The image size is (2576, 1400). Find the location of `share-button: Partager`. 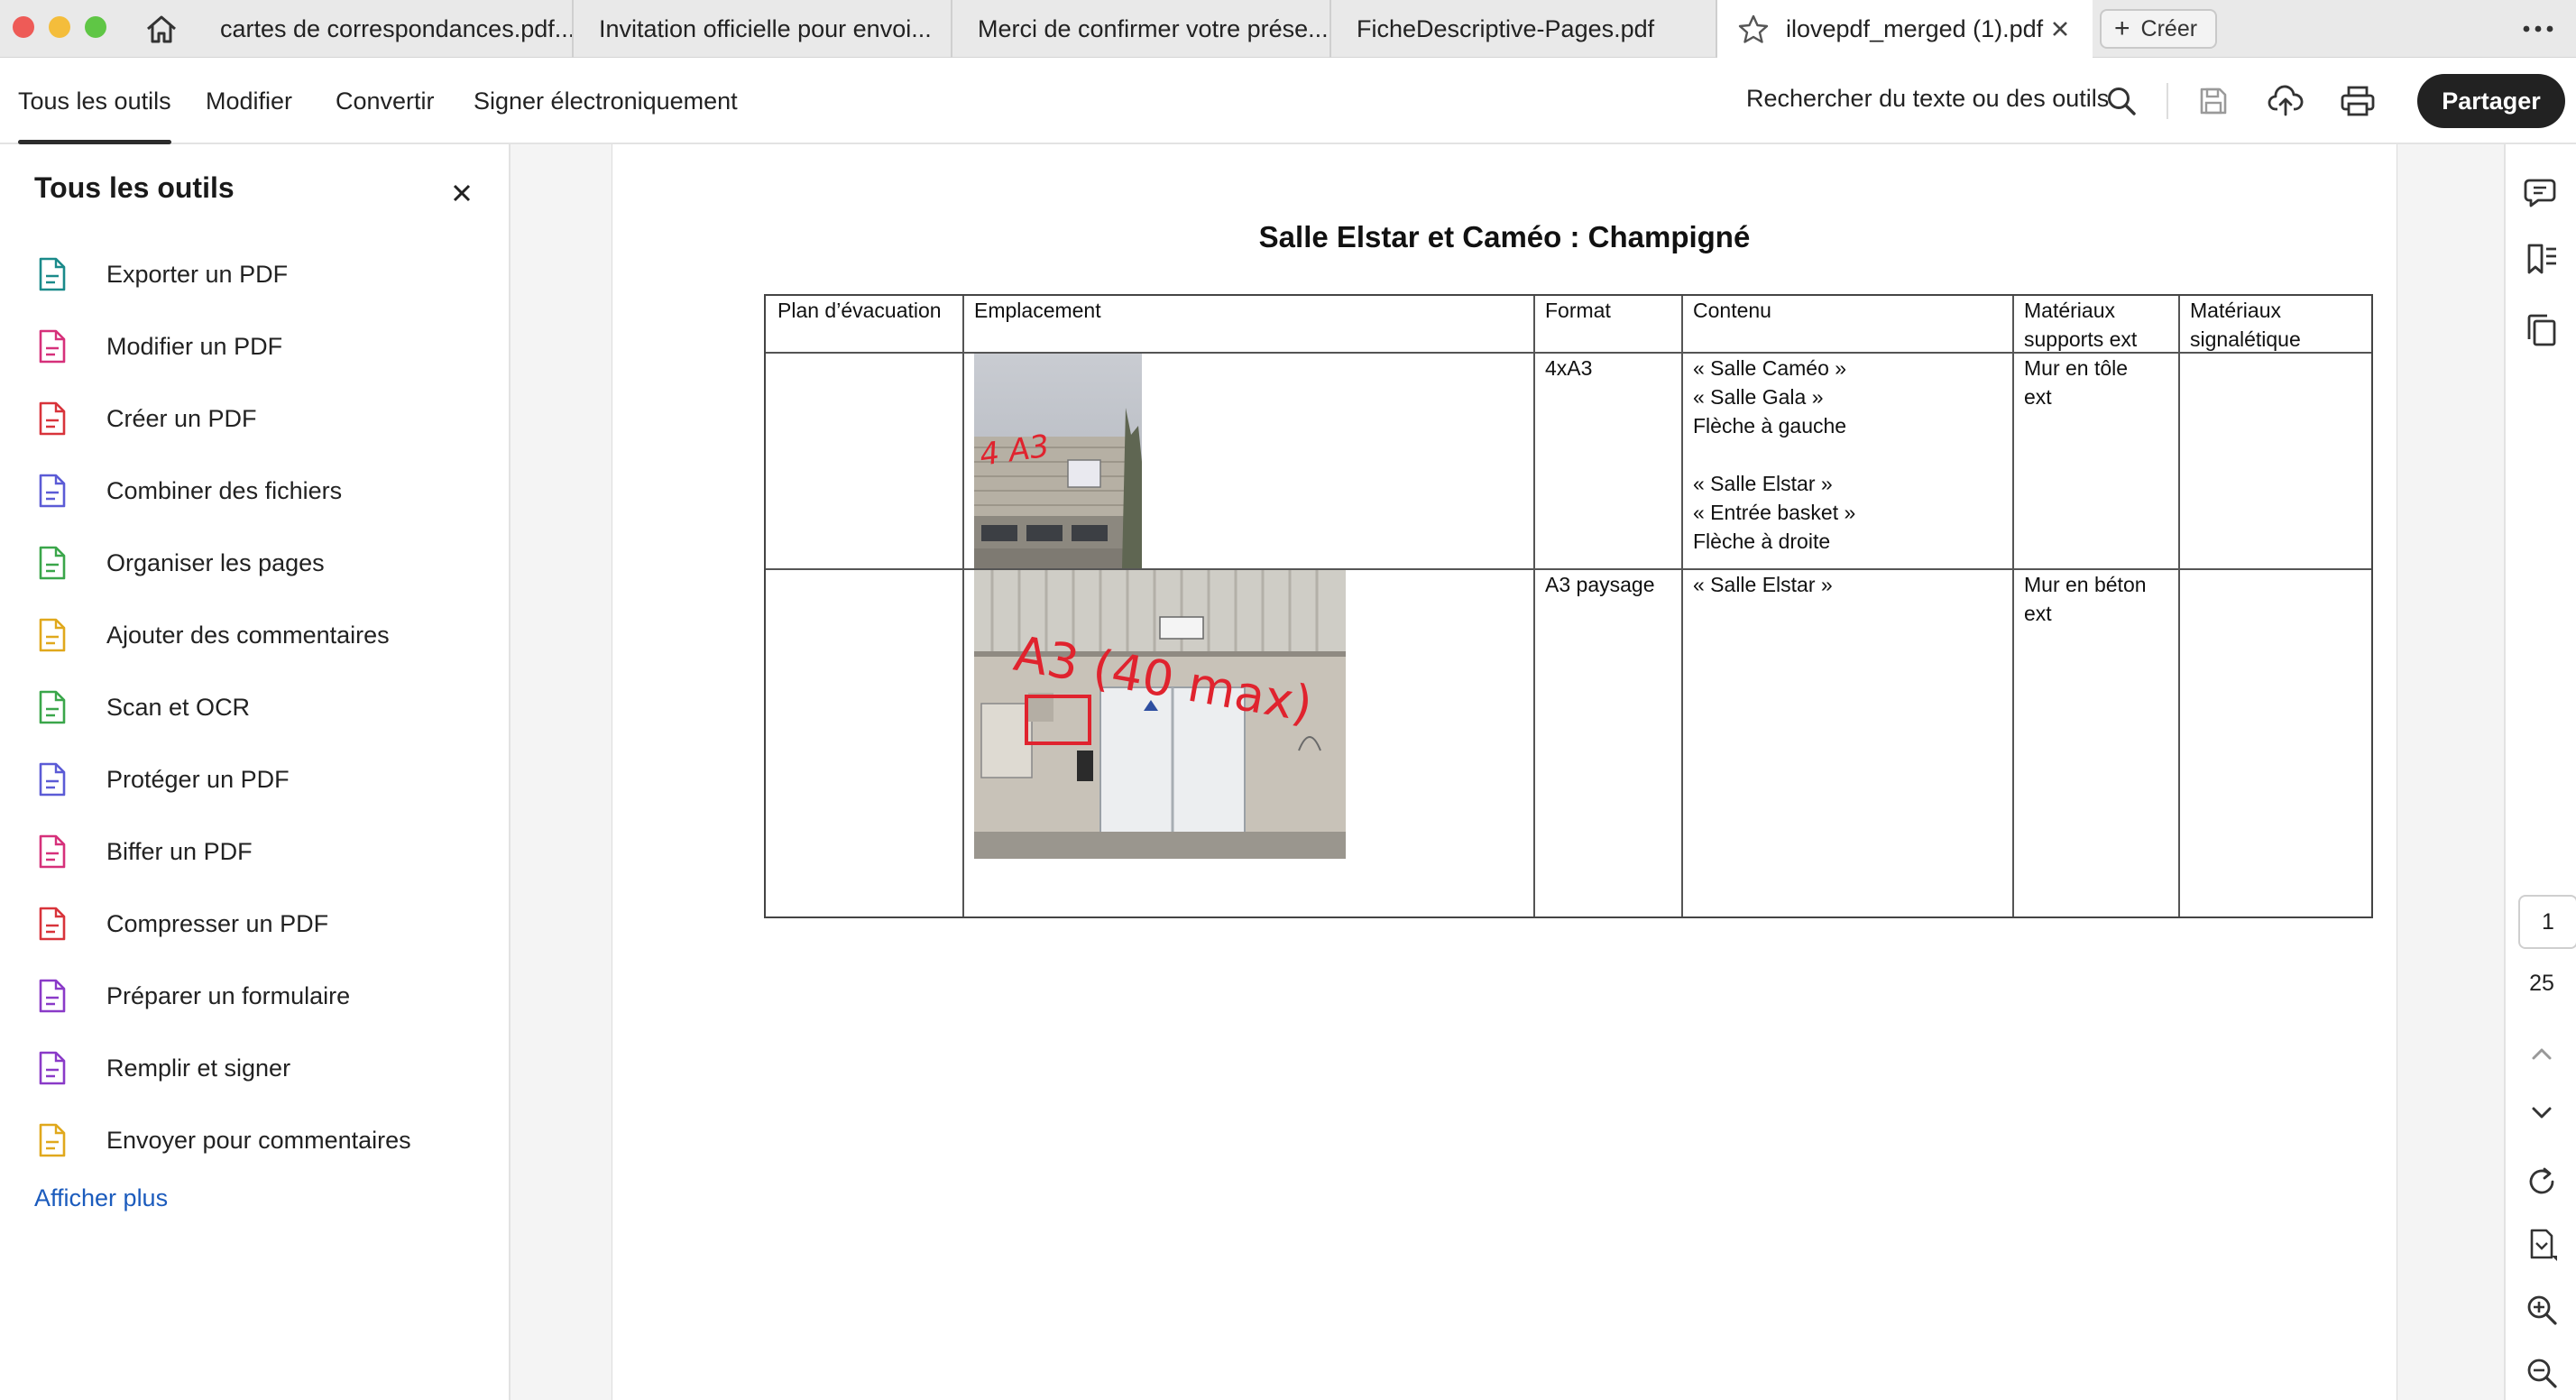

share-button: Partager is located at coordinates (2491, 101).